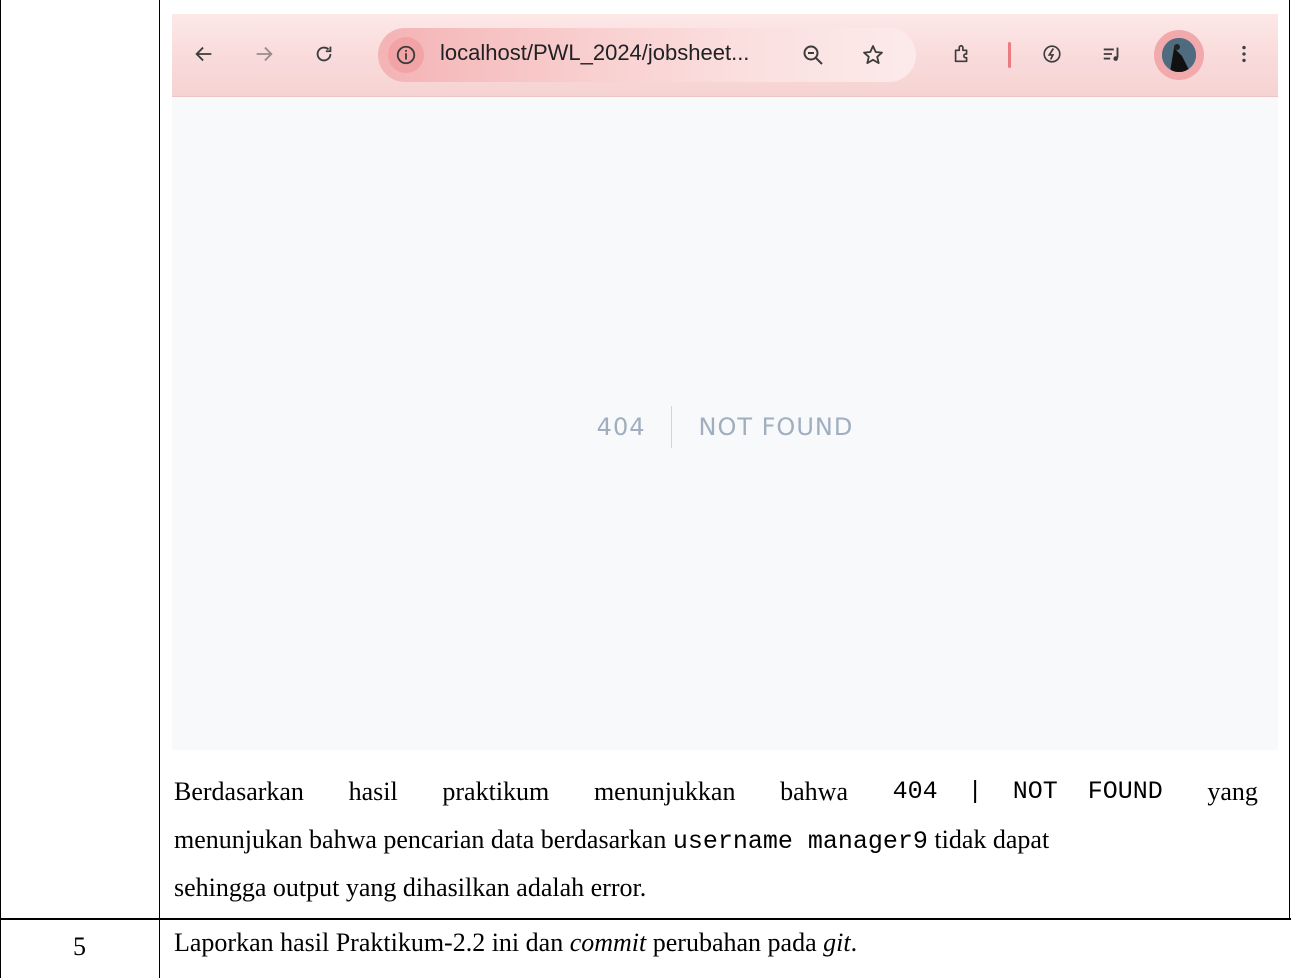 The image size is (1291, 978). I want to click on emphasis-git: git, so click(837, 942).